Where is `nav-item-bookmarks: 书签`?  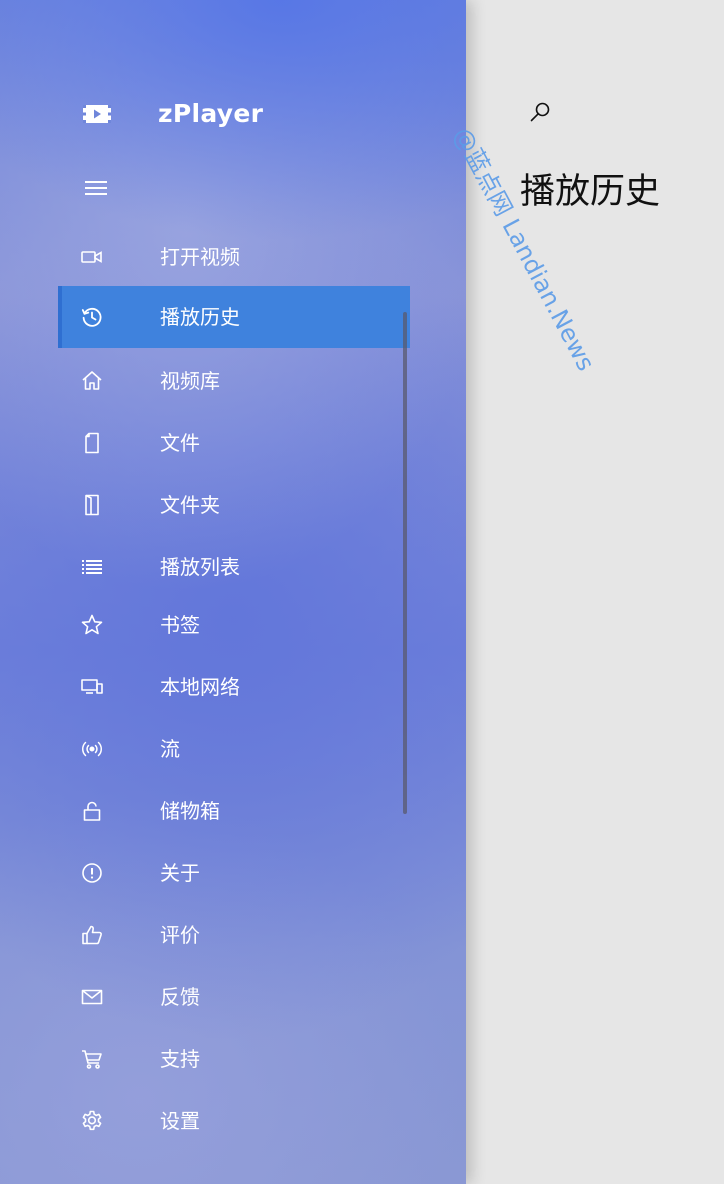
nav-item-bookmarks: 书签 is located at coordinates (234, 625).